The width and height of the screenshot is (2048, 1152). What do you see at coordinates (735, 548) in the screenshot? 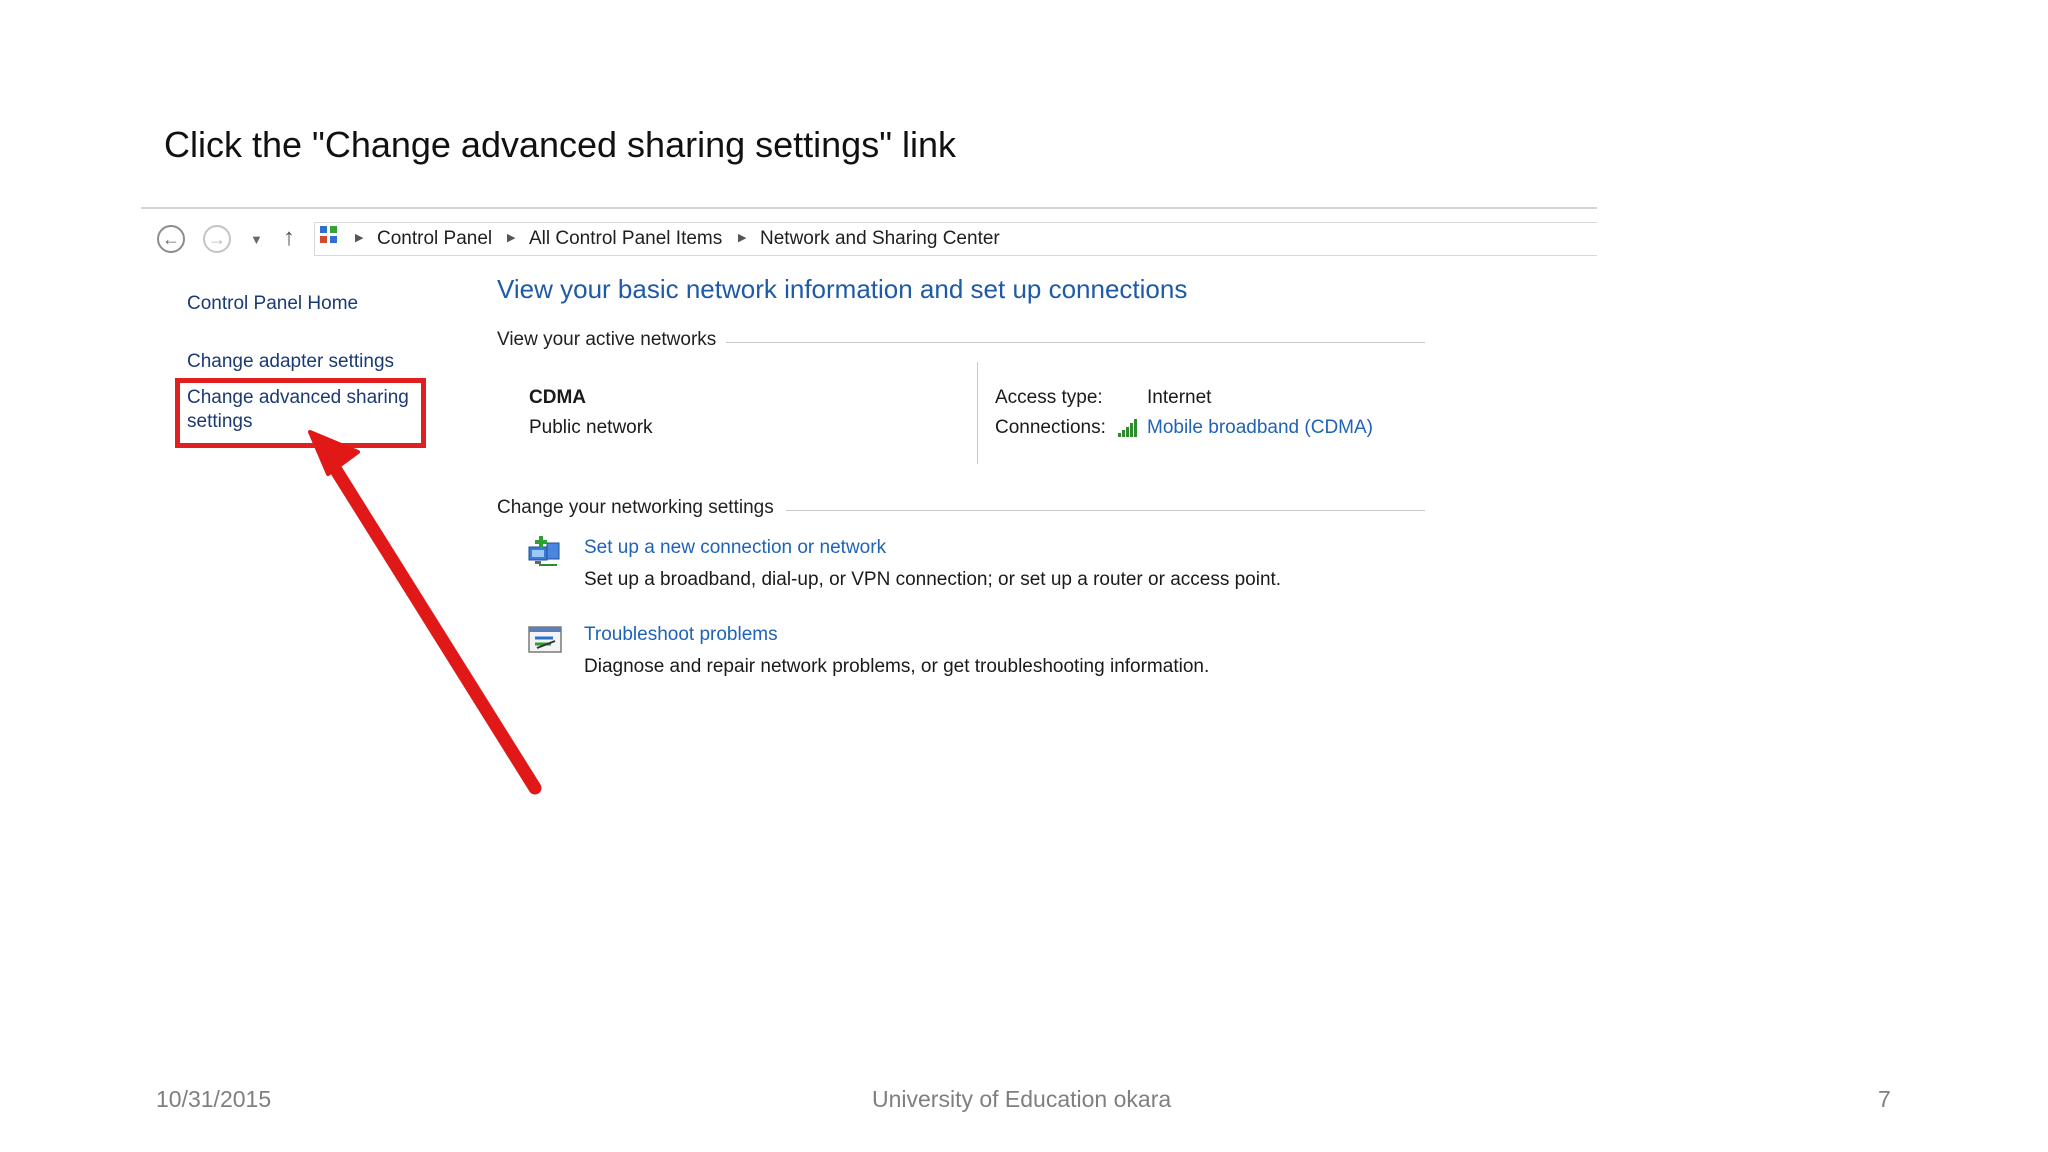
I see `setup-connection-link: Set up a new connection or network` at bounding box center [735, 548].